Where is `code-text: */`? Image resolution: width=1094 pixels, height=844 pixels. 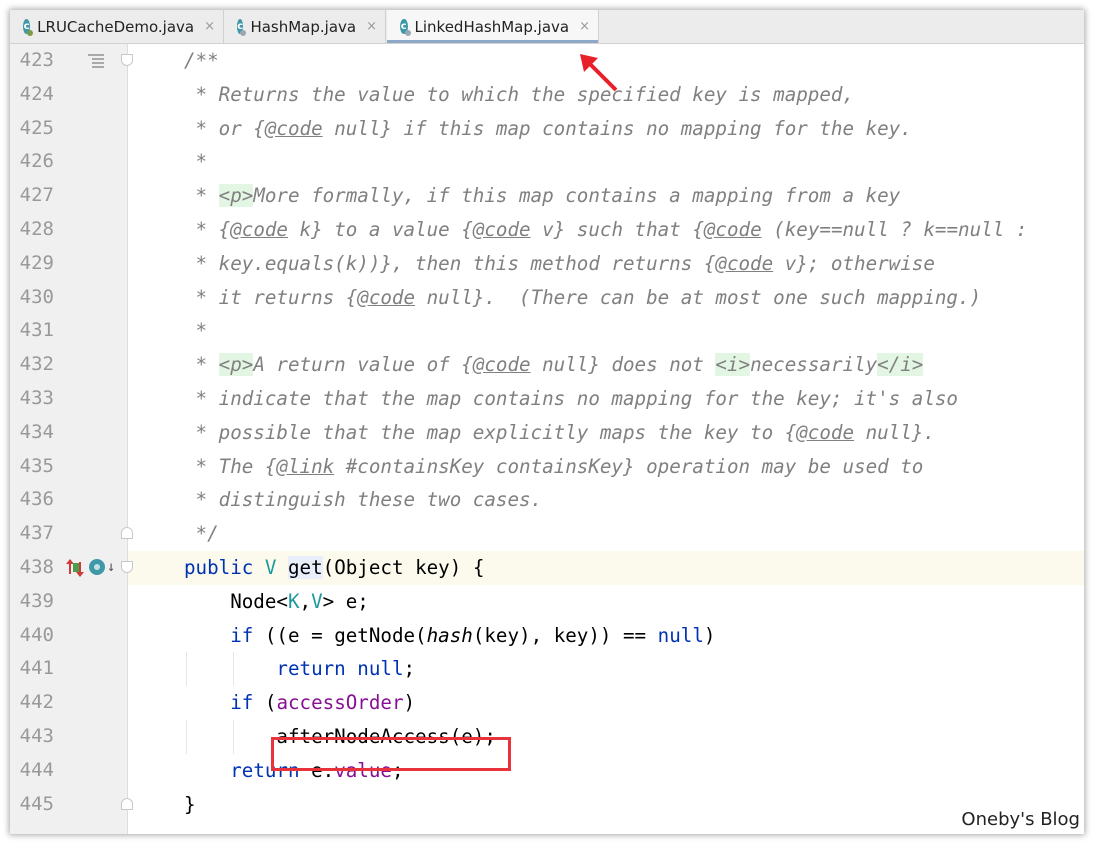
code-text: */ is located at coordinates (201, 534).